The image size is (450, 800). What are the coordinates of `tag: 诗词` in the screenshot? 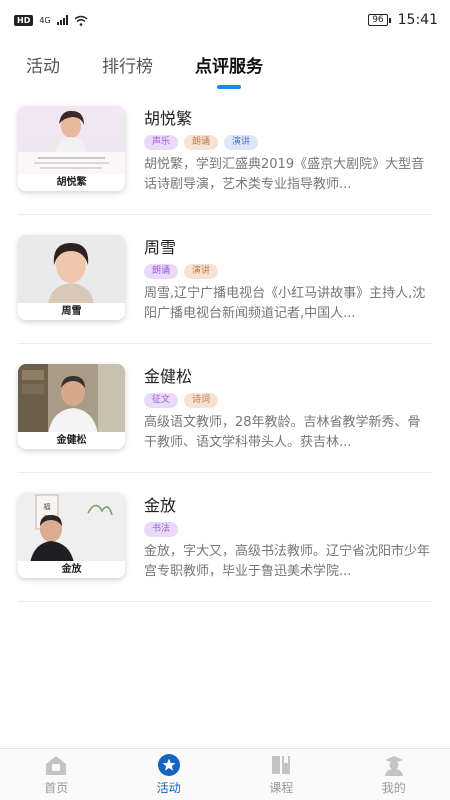 It's located at (201, 400).